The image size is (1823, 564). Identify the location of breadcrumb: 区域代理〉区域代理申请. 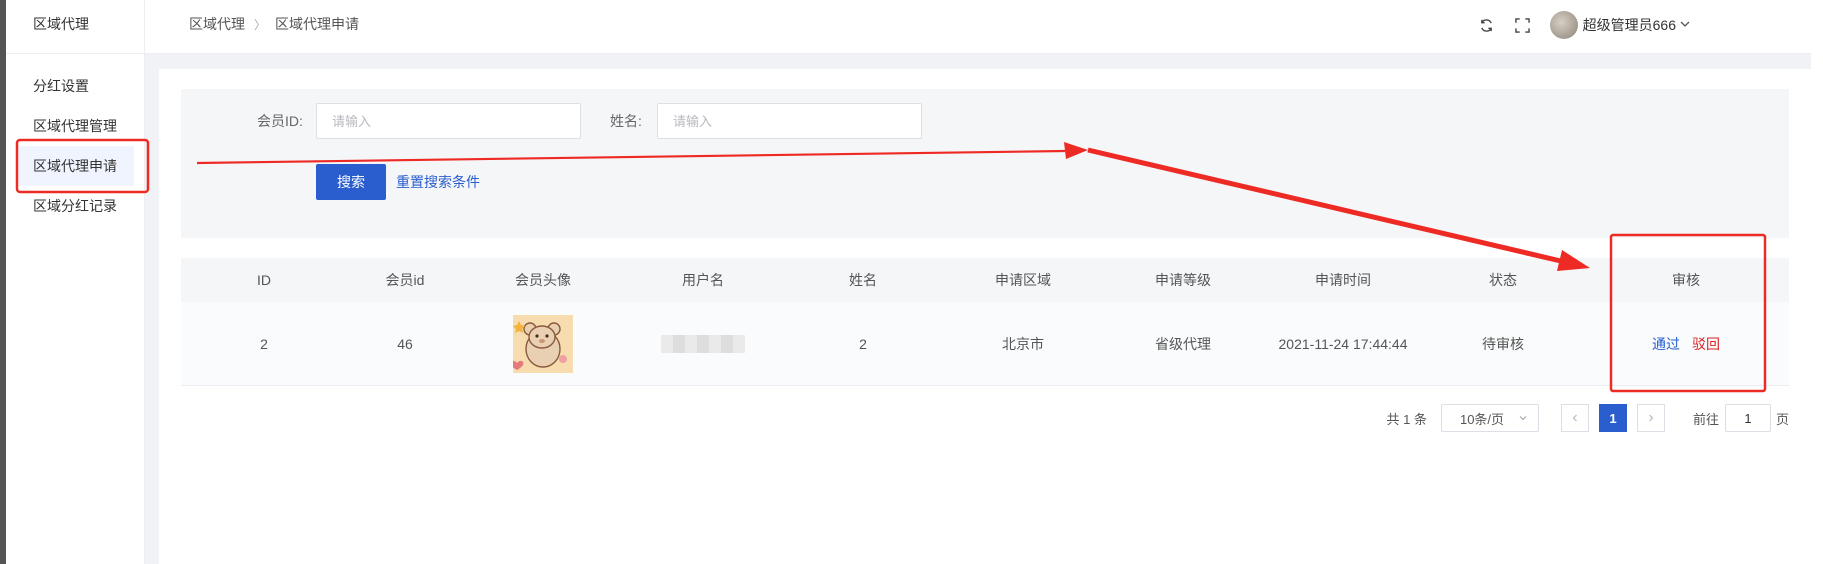
(274, 24).